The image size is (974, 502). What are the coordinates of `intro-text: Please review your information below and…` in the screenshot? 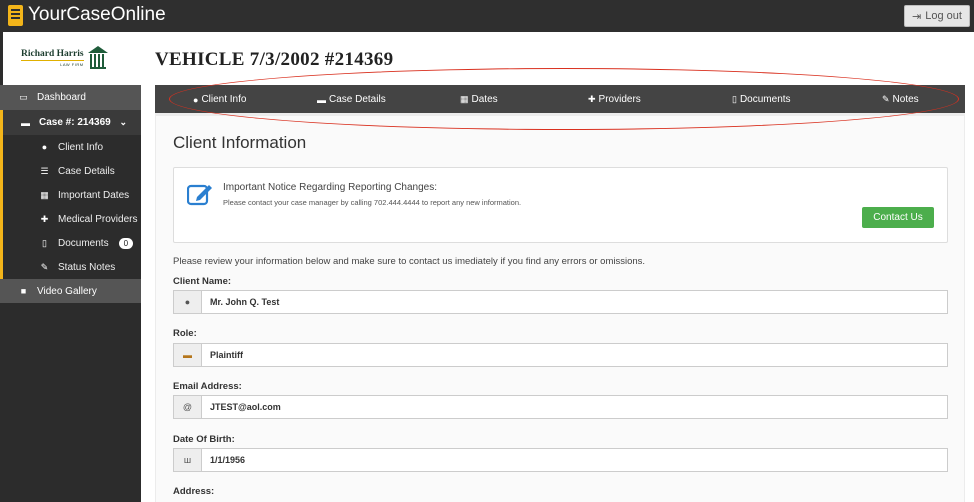 It's located at (409, 261).